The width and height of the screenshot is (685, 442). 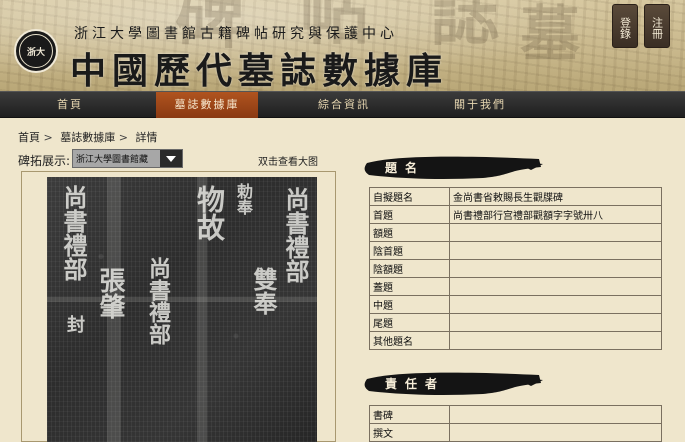 What do you see at coordinates (409, 232) in the screenshot?
I see `field-label: 額題` at bounding box center [409, 232].